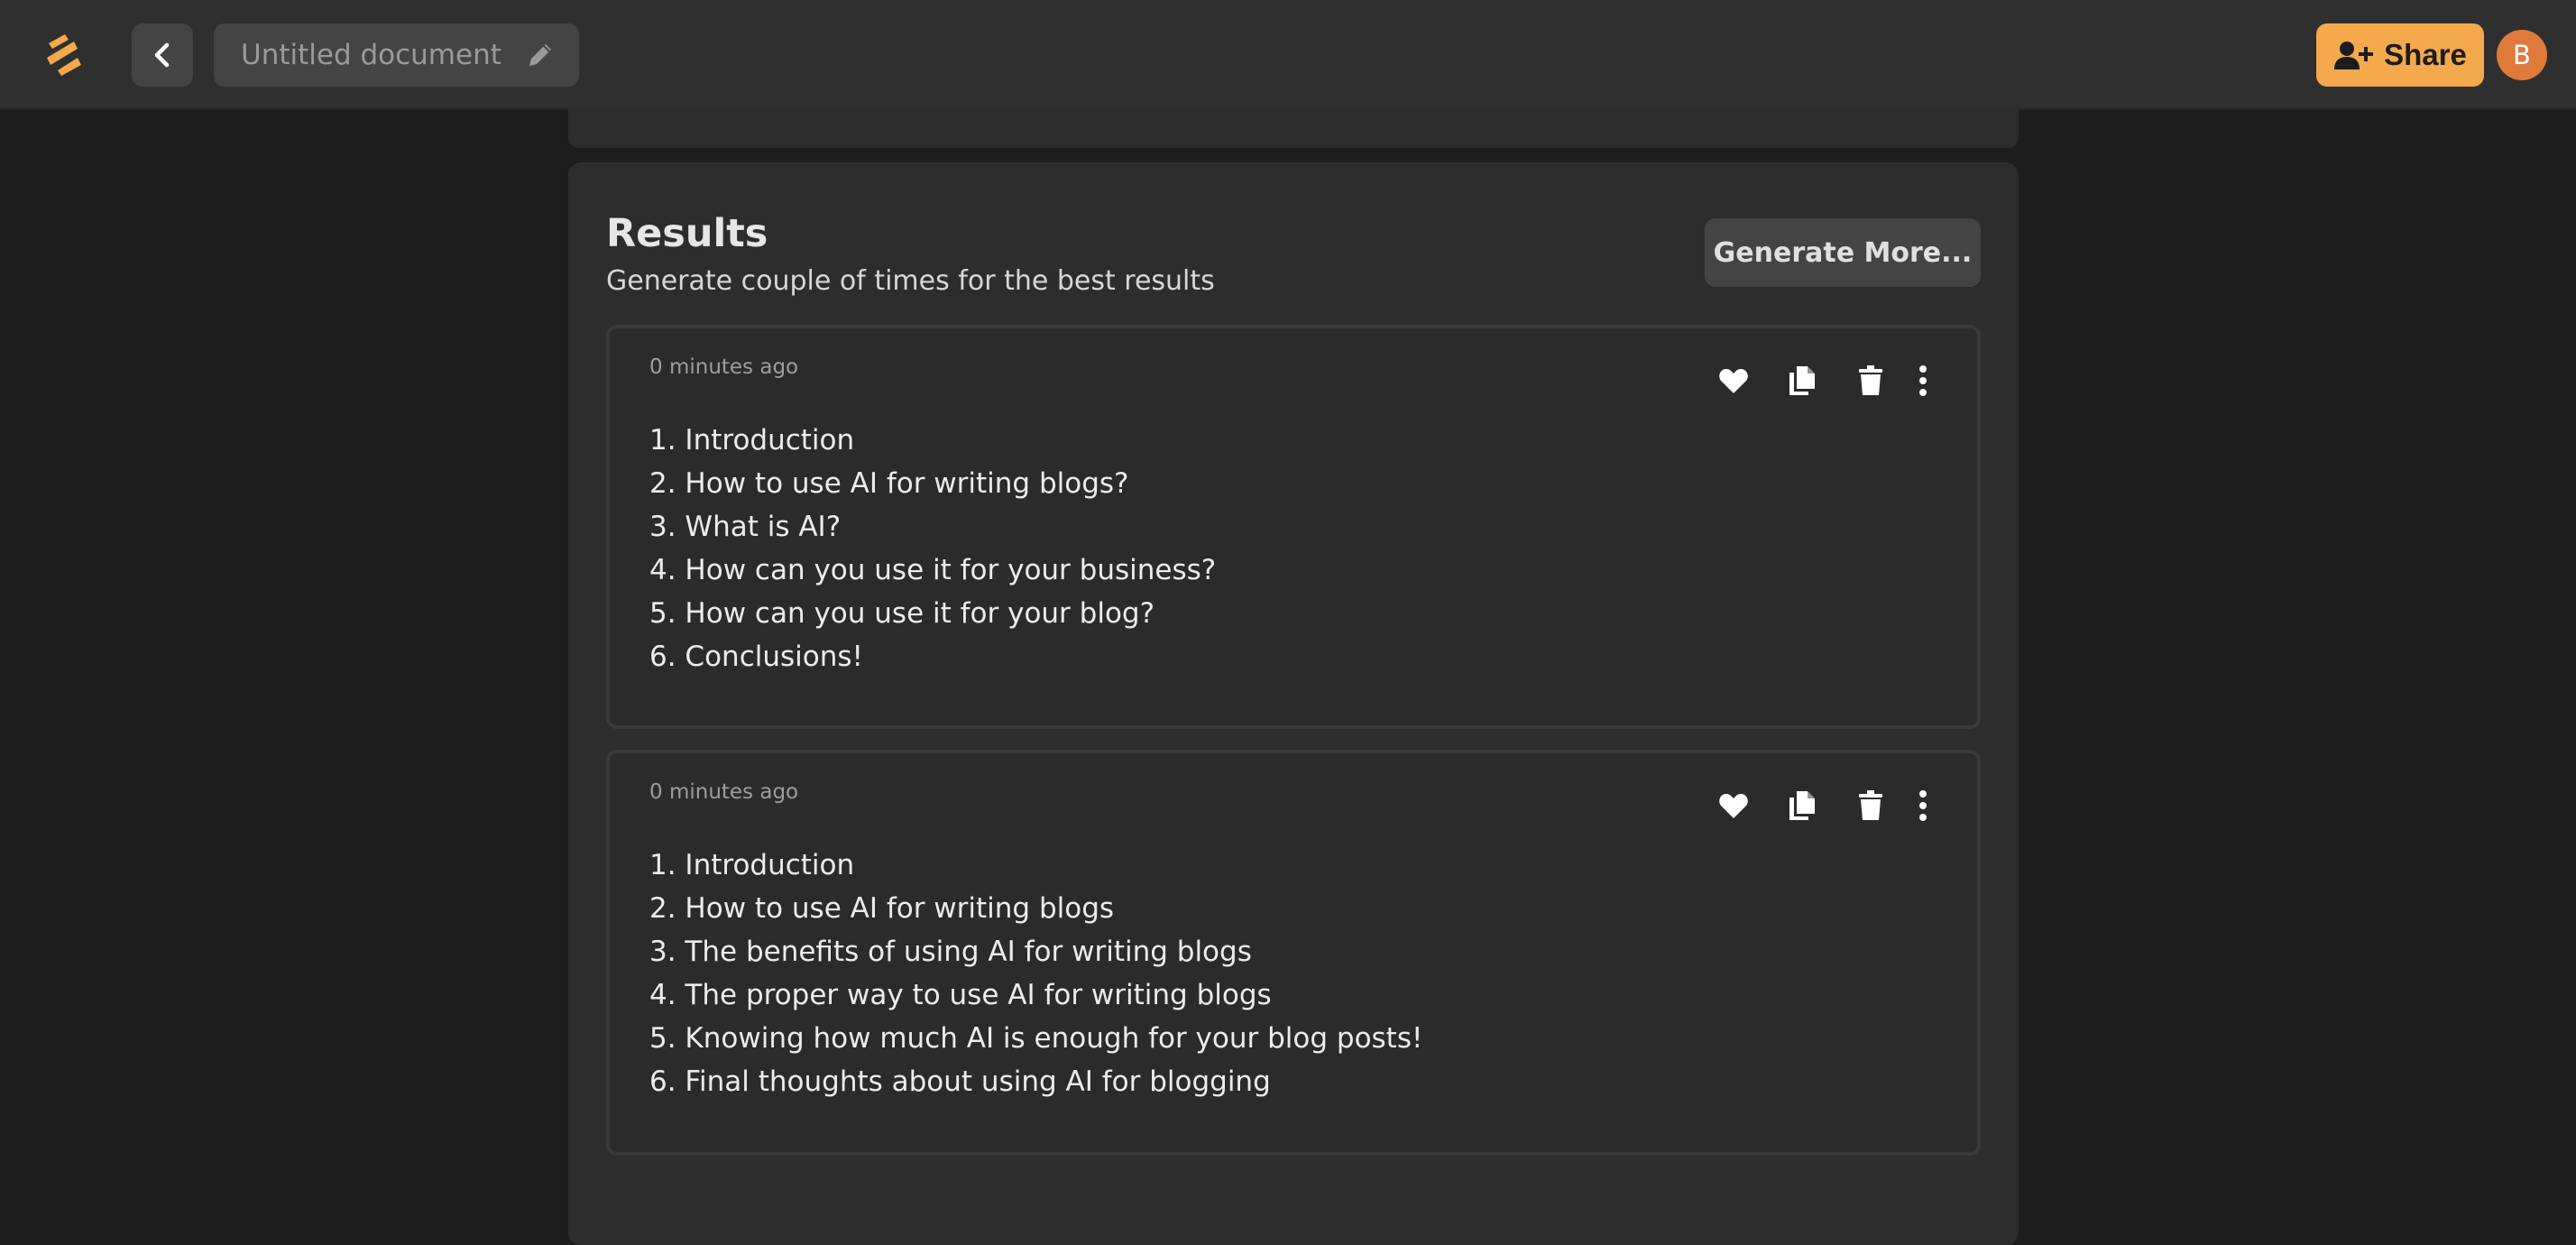 This screenshot has width=2576, height=1245. What do you see at coordinates (933, 570) in the screenshot?
I see `list-item: 4. How can you use it for your business?` at bounding box center [933, 570].